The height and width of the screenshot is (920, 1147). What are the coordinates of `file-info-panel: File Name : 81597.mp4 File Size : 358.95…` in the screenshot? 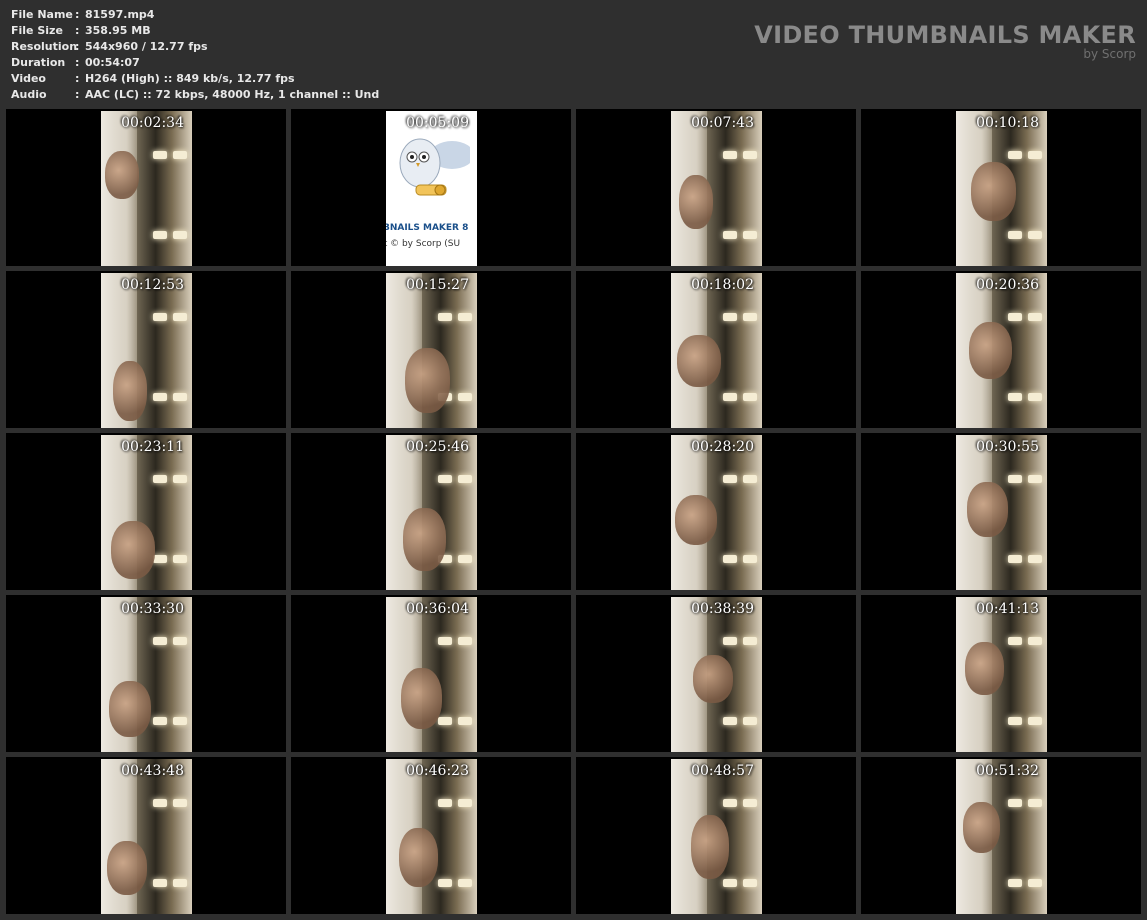 It's located at (195, 55).